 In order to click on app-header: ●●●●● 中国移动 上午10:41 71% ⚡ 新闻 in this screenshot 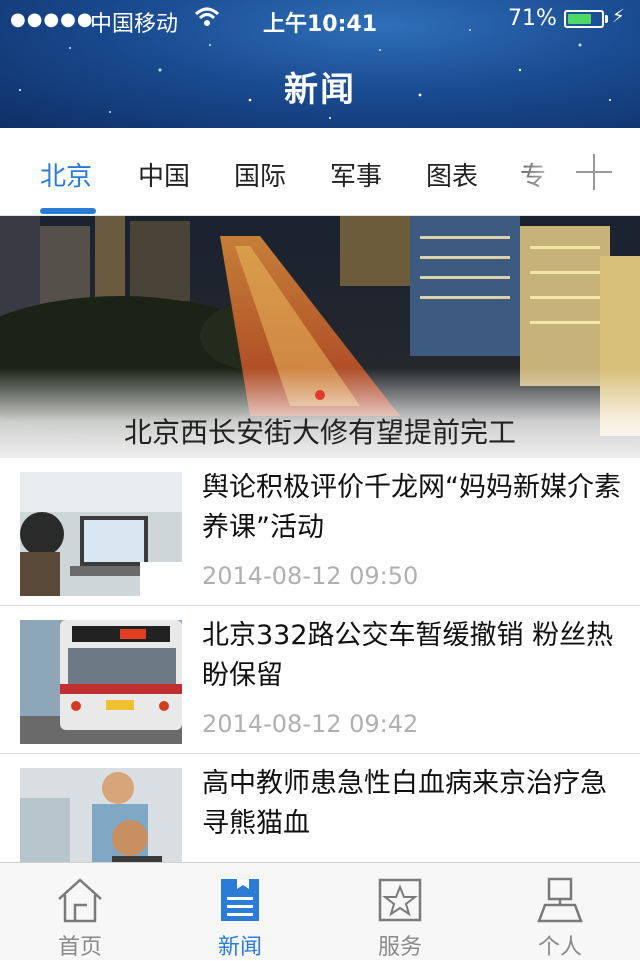, I will do `click(320, 64)`.